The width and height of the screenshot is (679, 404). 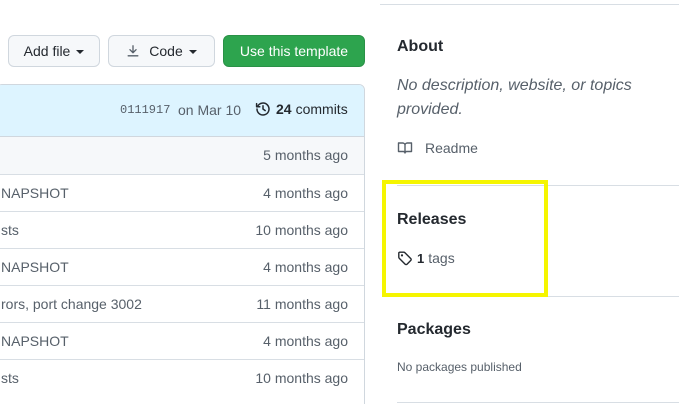 I want to click on add-file-label: Add file, so click(x=47, y=51).